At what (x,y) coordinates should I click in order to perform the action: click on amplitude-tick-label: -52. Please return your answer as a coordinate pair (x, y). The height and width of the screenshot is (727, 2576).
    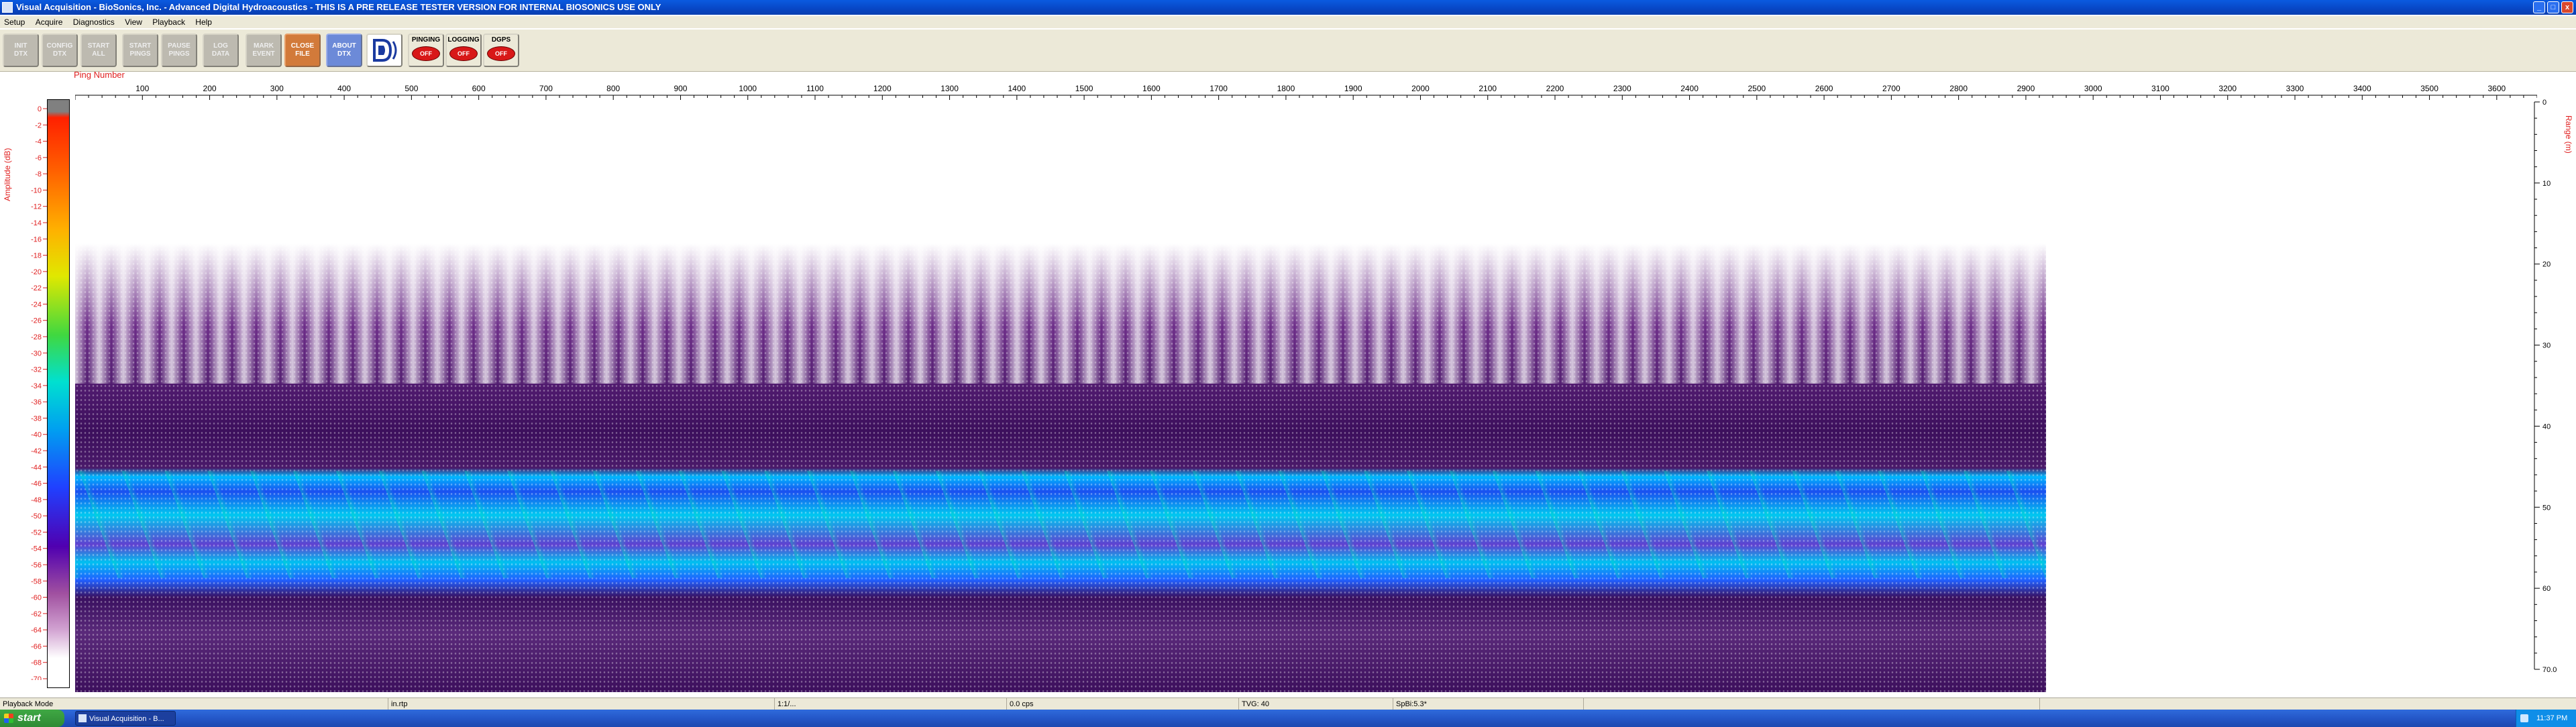
    Looking at the image, I should click on (36, 532).